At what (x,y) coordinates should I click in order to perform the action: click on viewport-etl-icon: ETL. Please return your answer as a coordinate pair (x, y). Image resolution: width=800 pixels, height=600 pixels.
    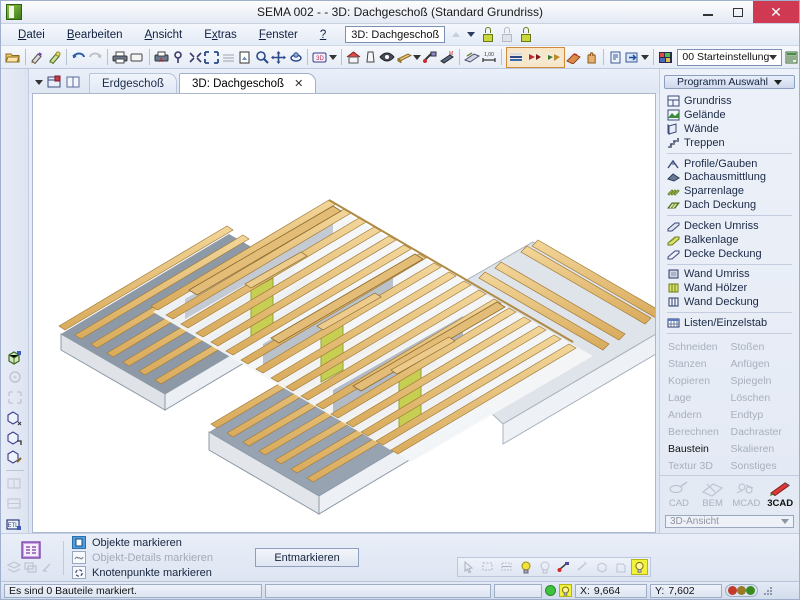
    Looking at the image, I should click on (15, 524).